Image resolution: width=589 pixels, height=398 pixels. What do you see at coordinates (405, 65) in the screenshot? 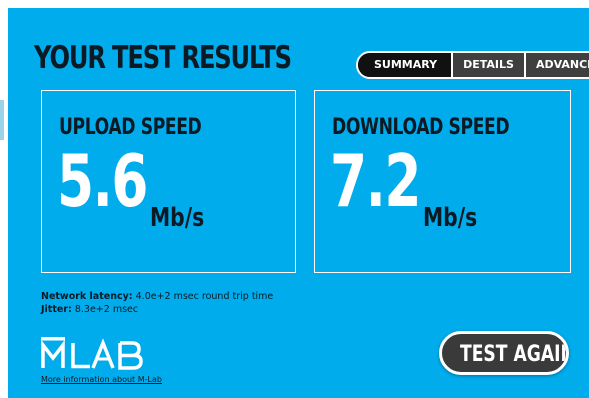
I see `tab-summary: SUMMARY` at bounding box center [405, 65].